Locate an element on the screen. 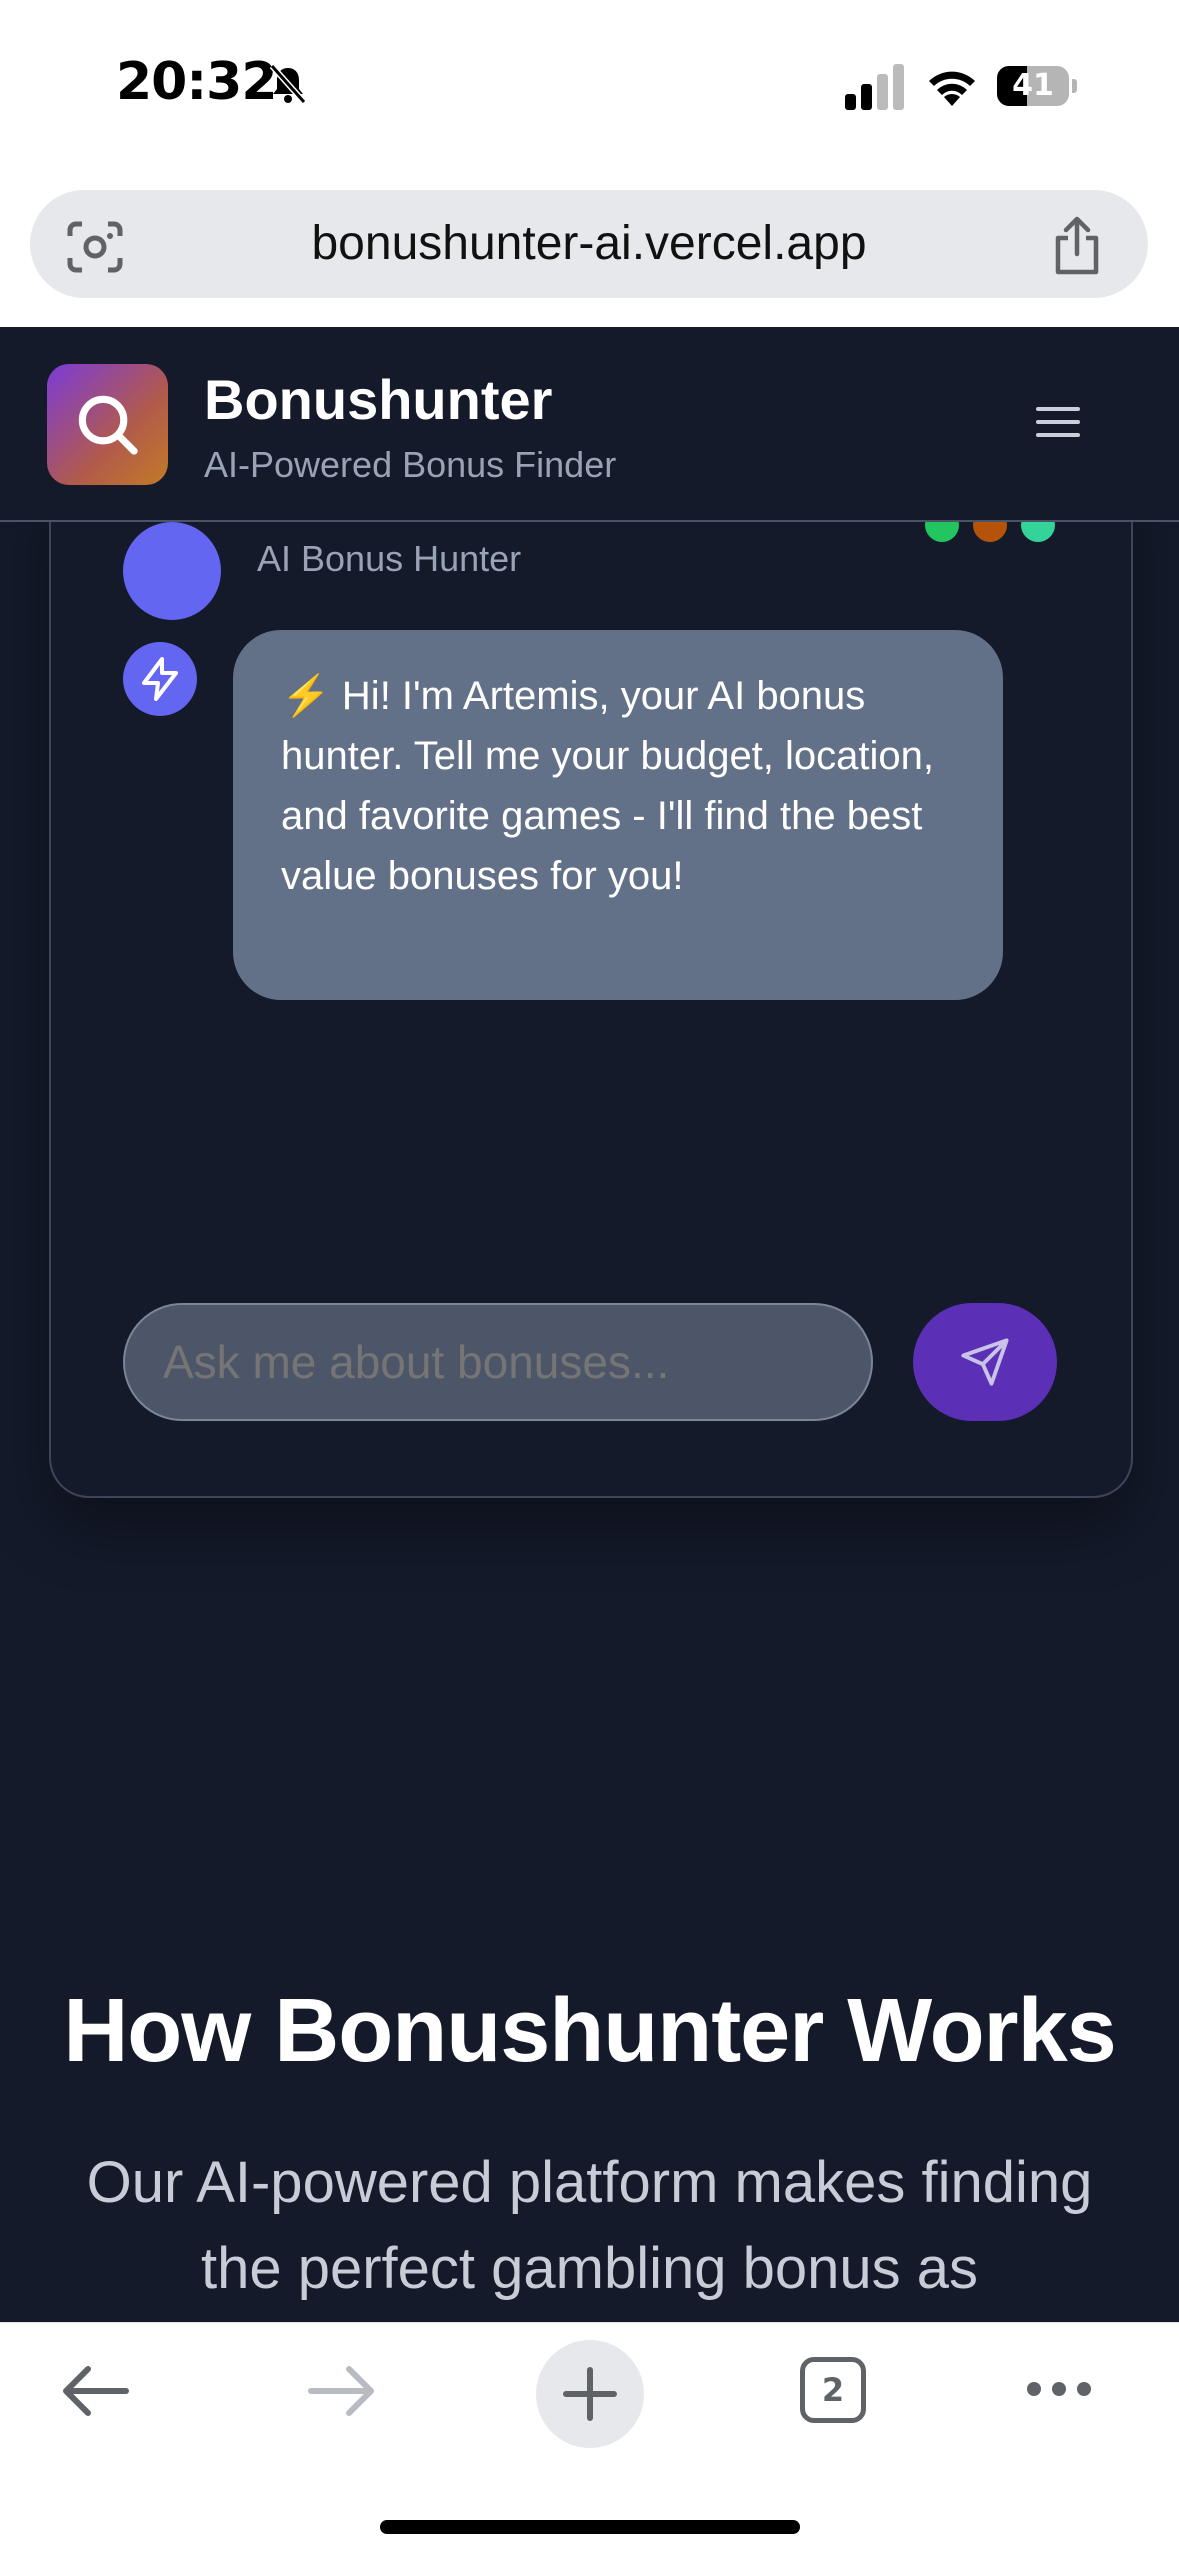 This screenshot has width=1179, height=2557. more-options-icon is located at coordinates (1059, 2389).